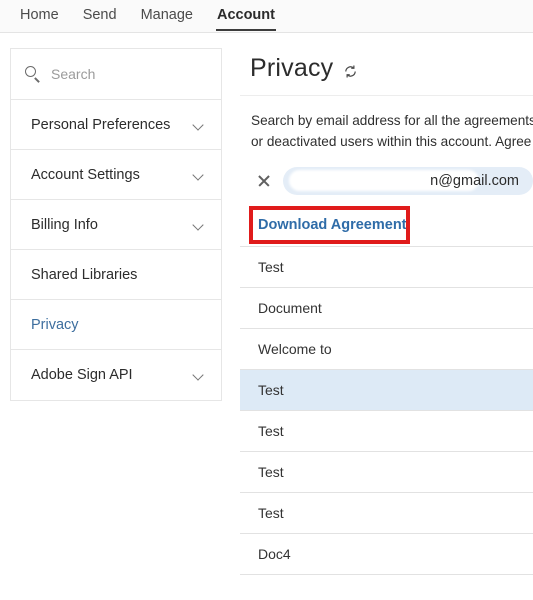 The image size is (533, 600). I want to click on nav-item-manage: Manage, so click(167, 16).